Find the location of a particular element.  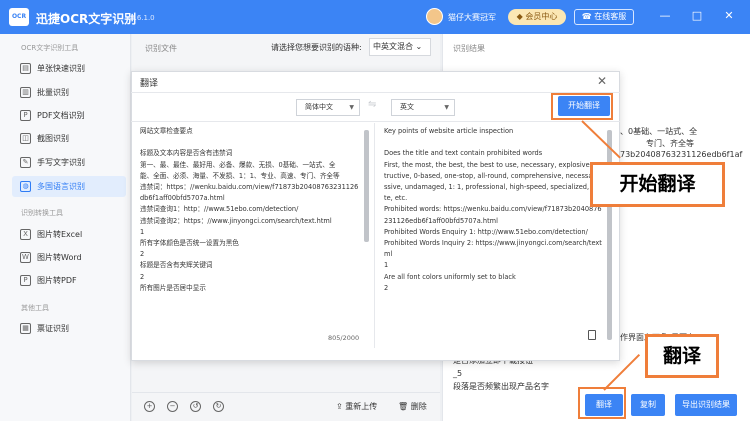

sidebar-item-label: 票证识别 is located at coordinates (53, 328).